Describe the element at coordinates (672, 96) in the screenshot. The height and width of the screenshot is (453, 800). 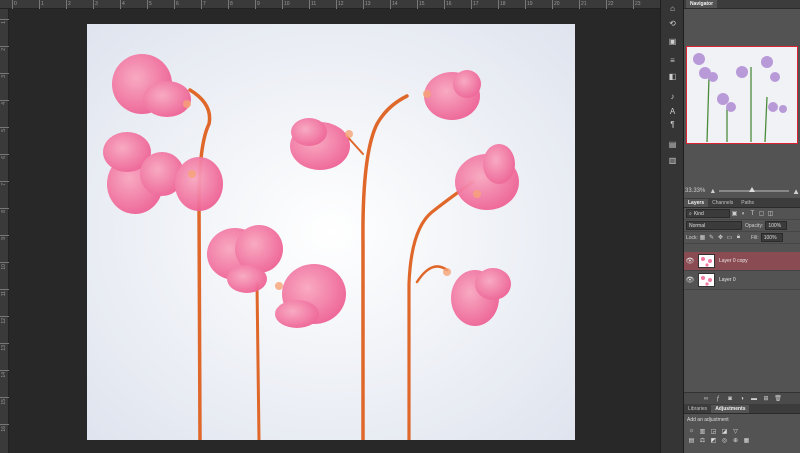
I see `glyphs-icon: ♪` at that location.